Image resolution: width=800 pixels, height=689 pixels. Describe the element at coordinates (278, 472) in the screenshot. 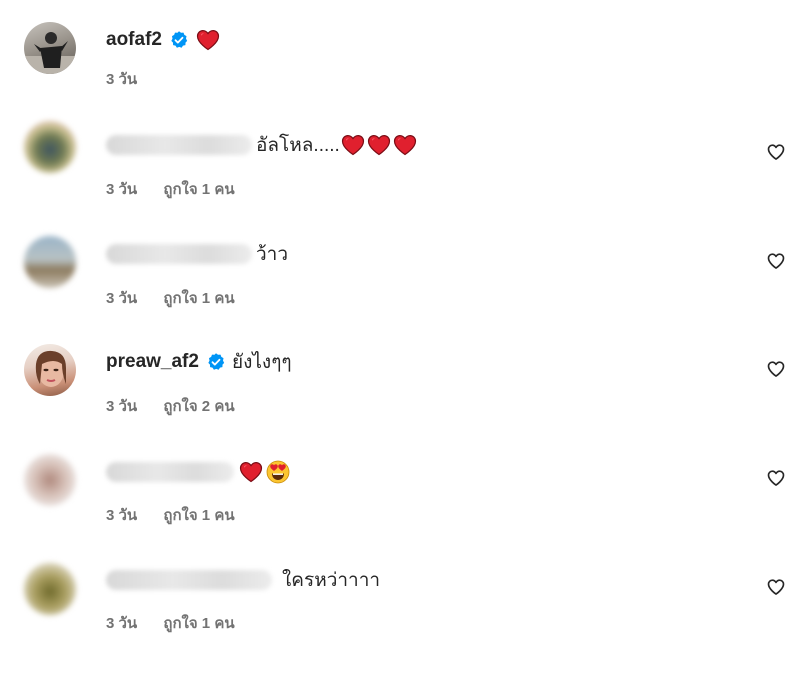

I see `heart-eyes-emoji` at that location.